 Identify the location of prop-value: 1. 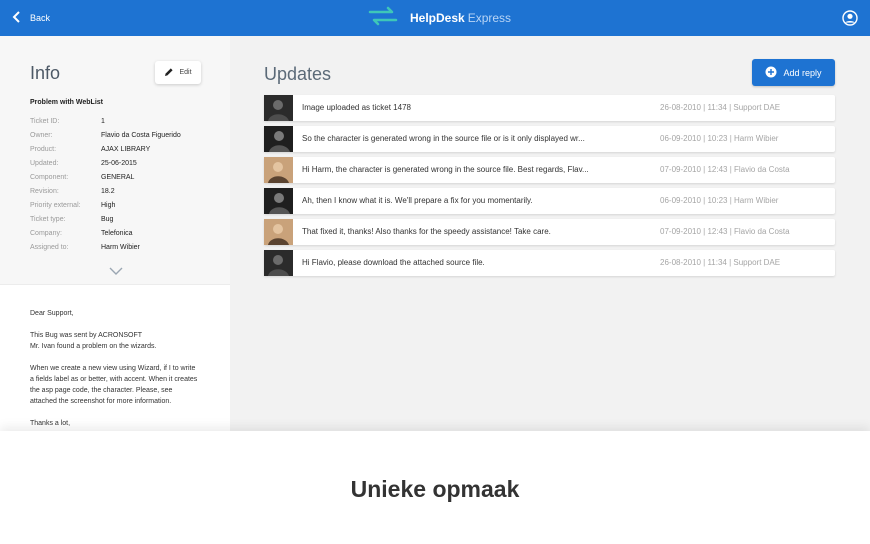
(103, 121).